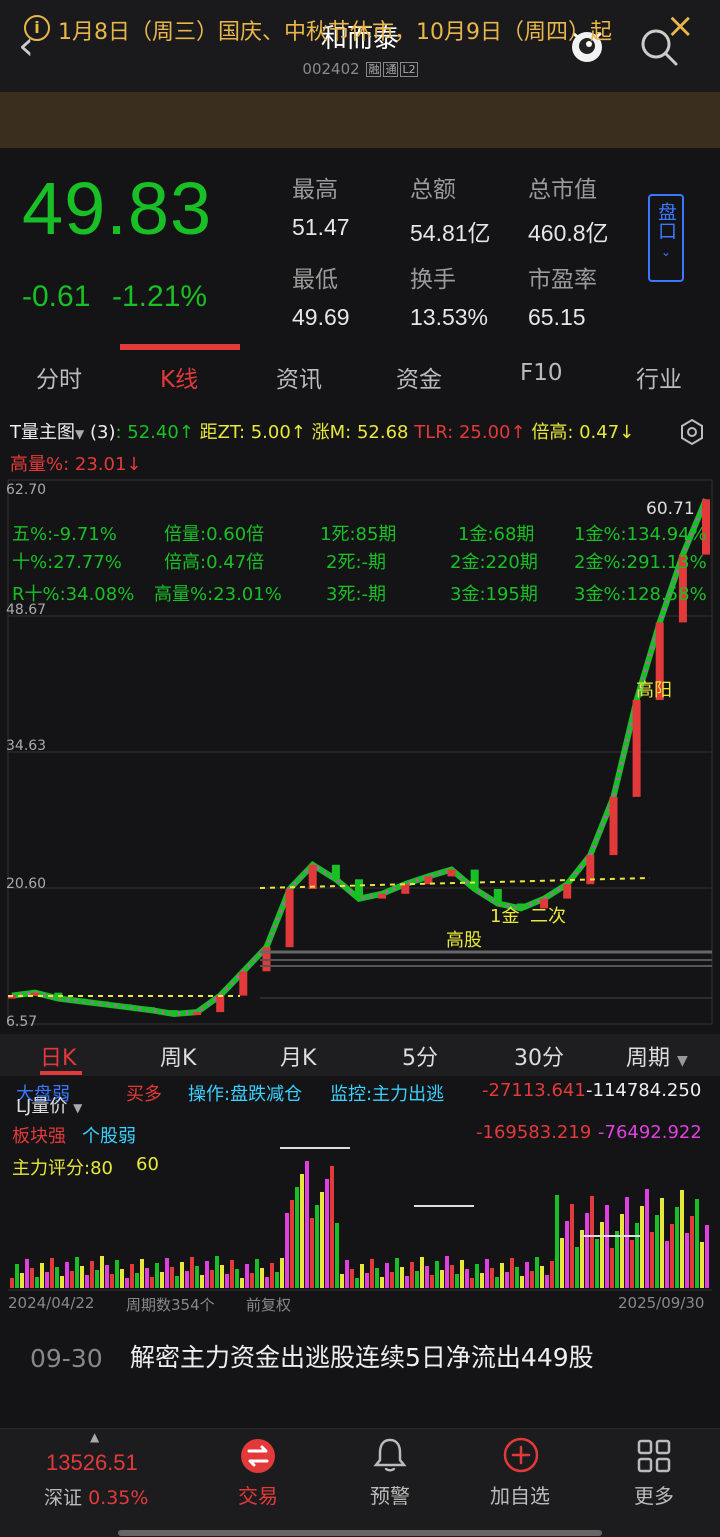  What do you see at coordinates (298, 1056) in the screenshot?
I see `period-tab-month: 月K` at bounding box center [298, 1056].